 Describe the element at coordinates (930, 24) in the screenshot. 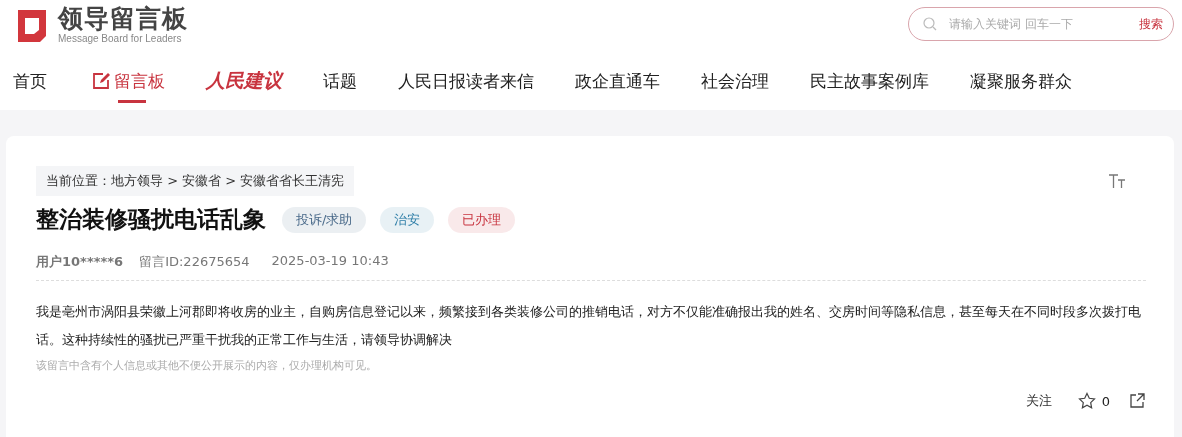

I see `search-icon` at that location.